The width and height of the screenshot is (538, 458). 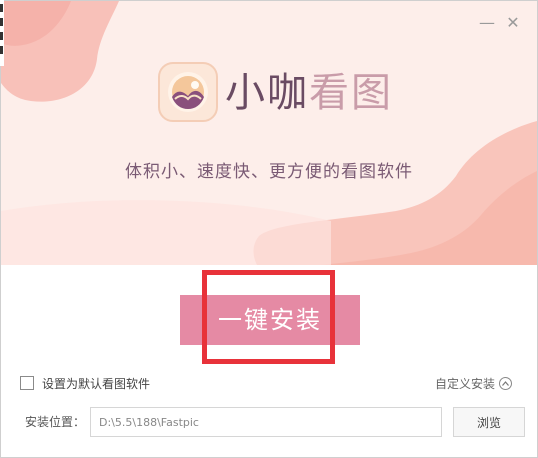 I want to click on custom-install-toggle: 自定义安装, so click(x=474, y=383).